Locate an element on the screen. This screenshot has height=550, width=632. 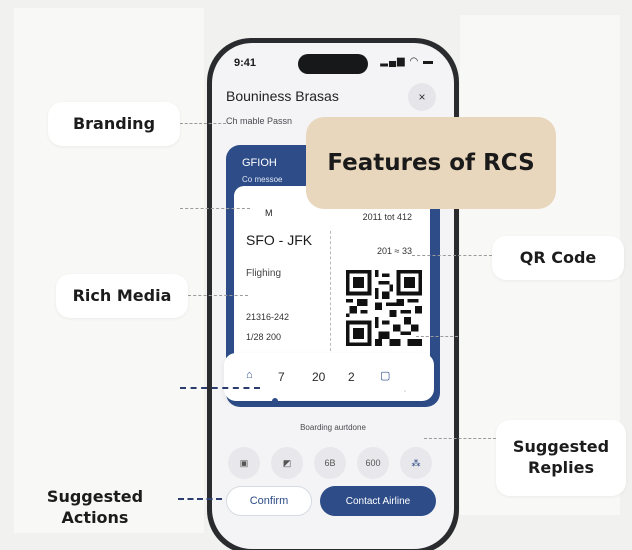
selected-indicator is located at coordinates (275, 401).